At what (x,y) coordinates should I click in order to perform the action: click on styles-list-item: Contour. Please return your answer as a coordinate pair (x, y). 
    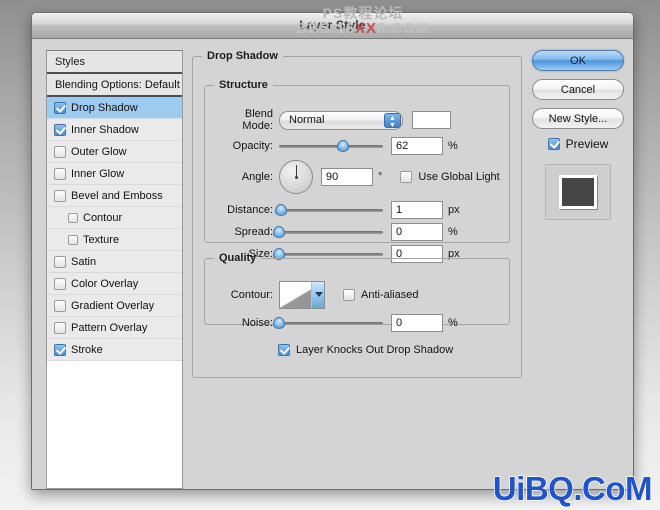
    Looking at the image, I should click on (114, 218).